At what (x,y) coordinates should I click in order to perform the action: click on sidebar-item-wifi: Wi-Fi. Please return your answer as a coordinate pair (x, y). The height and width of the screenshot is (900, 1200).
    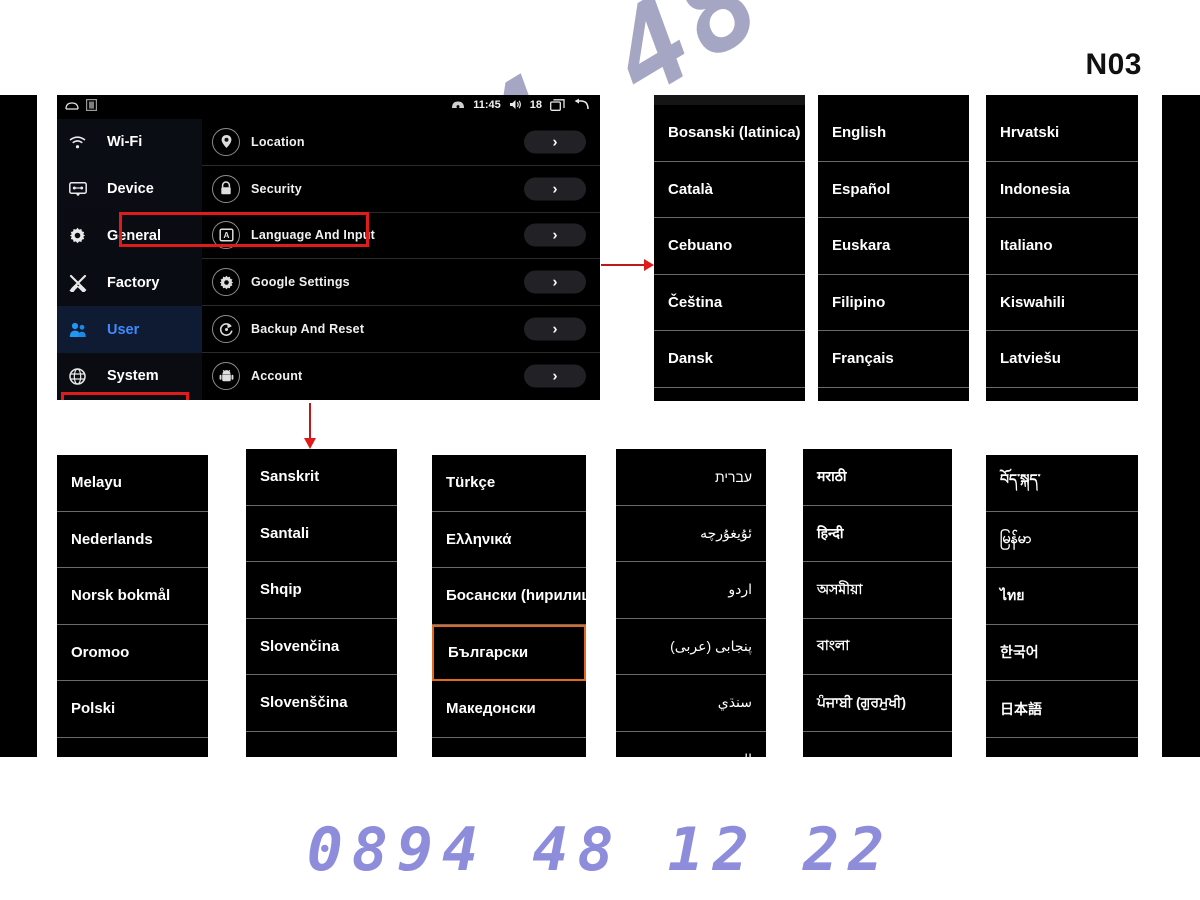
    Looking at the image, I should click on (129, 142).